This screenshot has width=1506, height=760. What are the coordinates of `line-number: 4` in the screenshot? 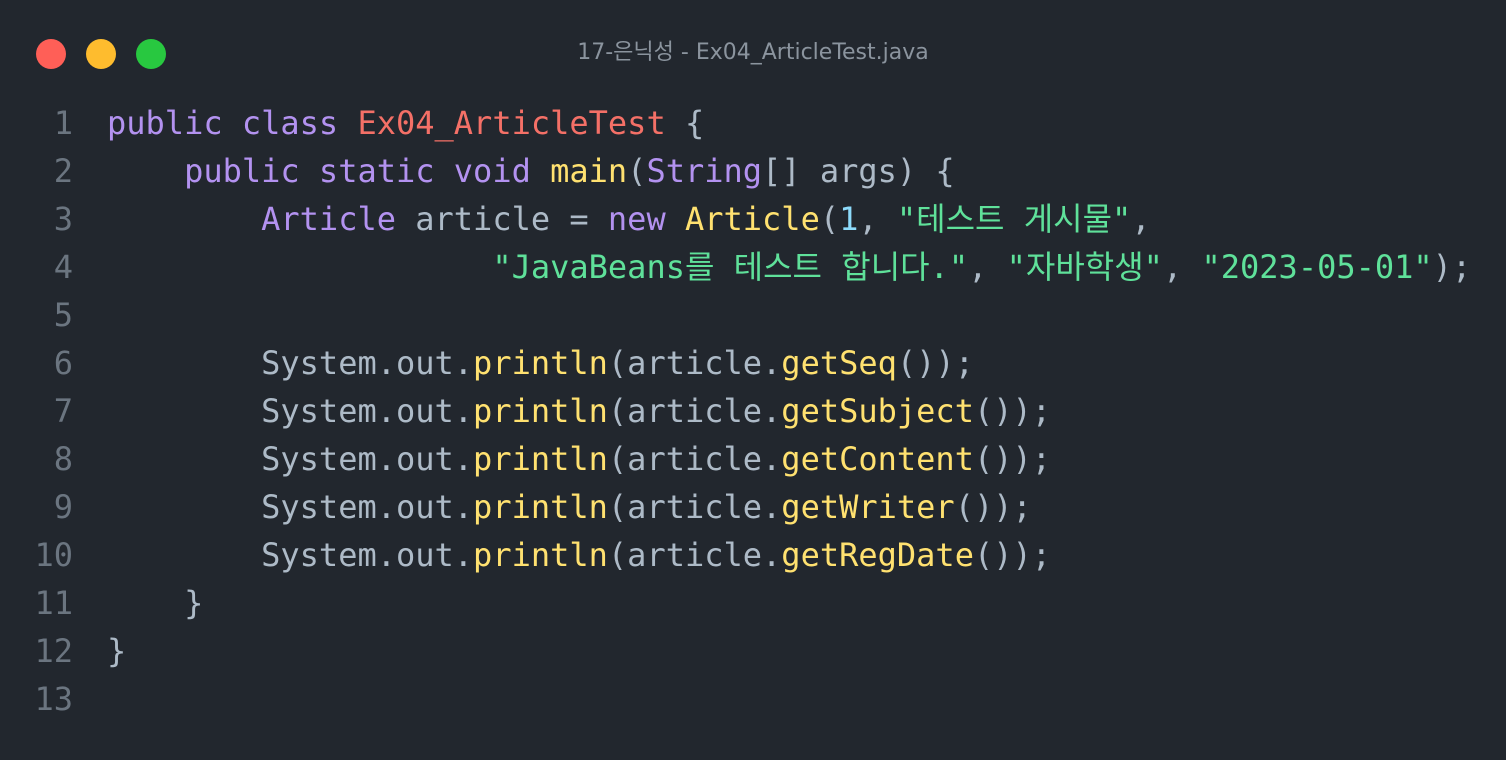 It's located at (63, 267).